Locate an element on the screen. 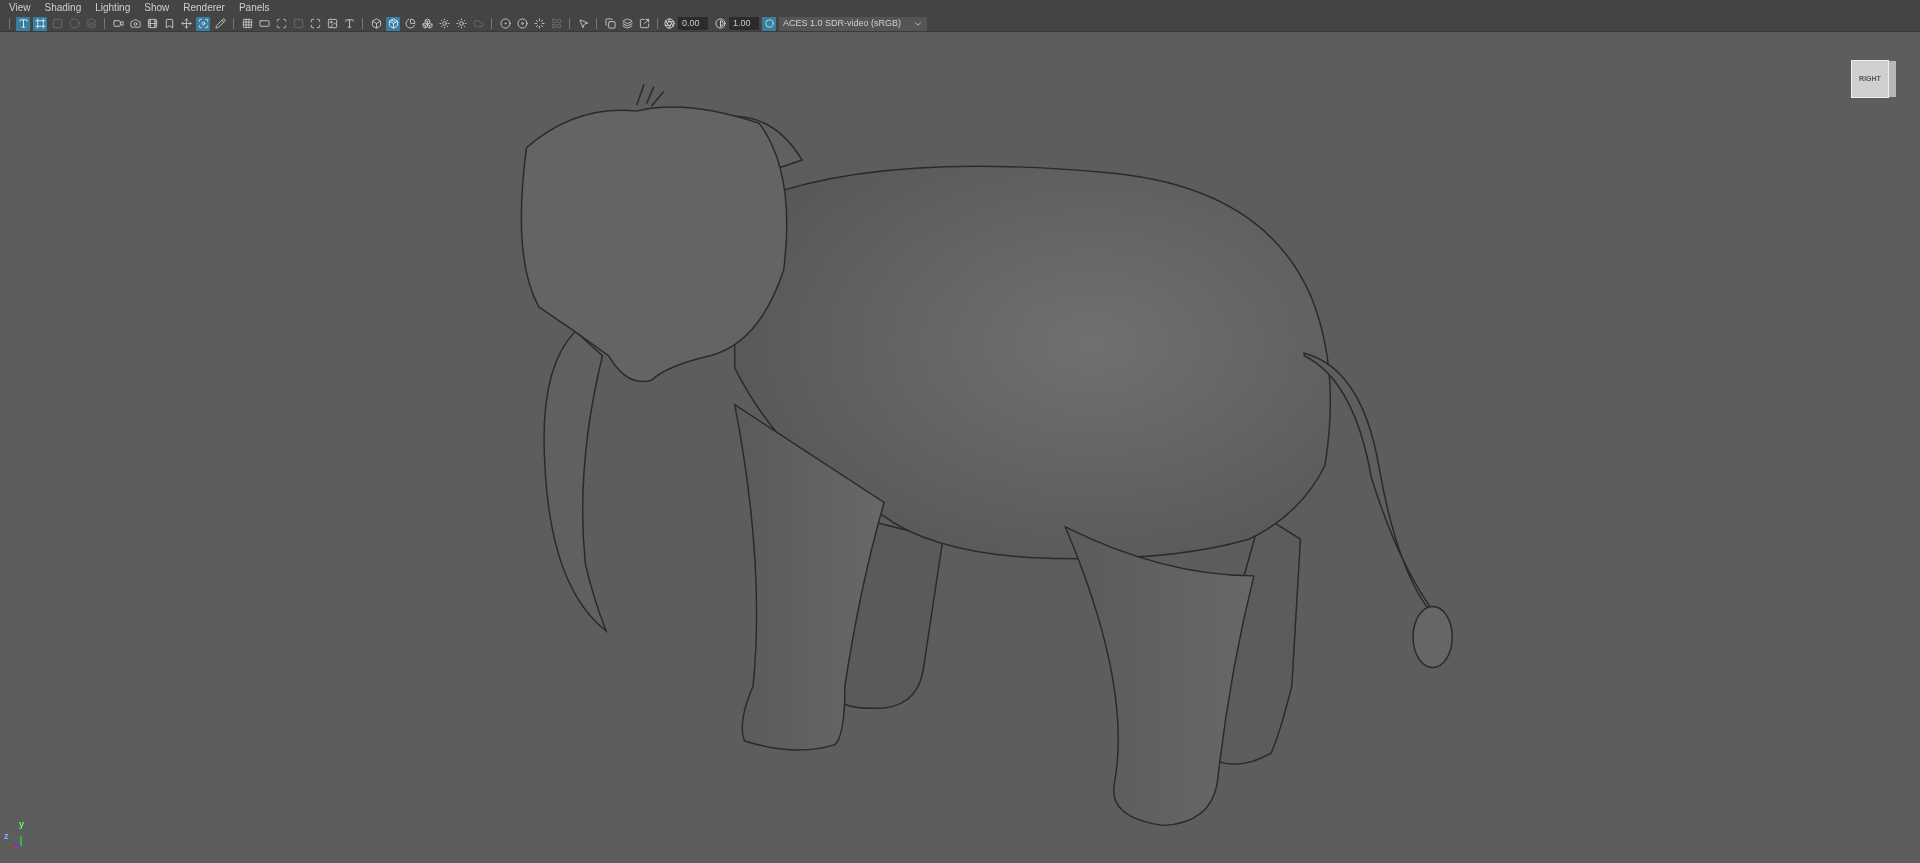  pie-button is located at coordinates (410, 23).